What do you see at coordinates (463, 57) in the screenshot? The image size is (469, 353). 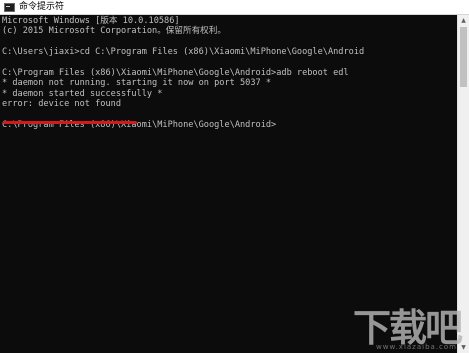 I see `scrollbar-thumb` at bounding box center [463, 57].